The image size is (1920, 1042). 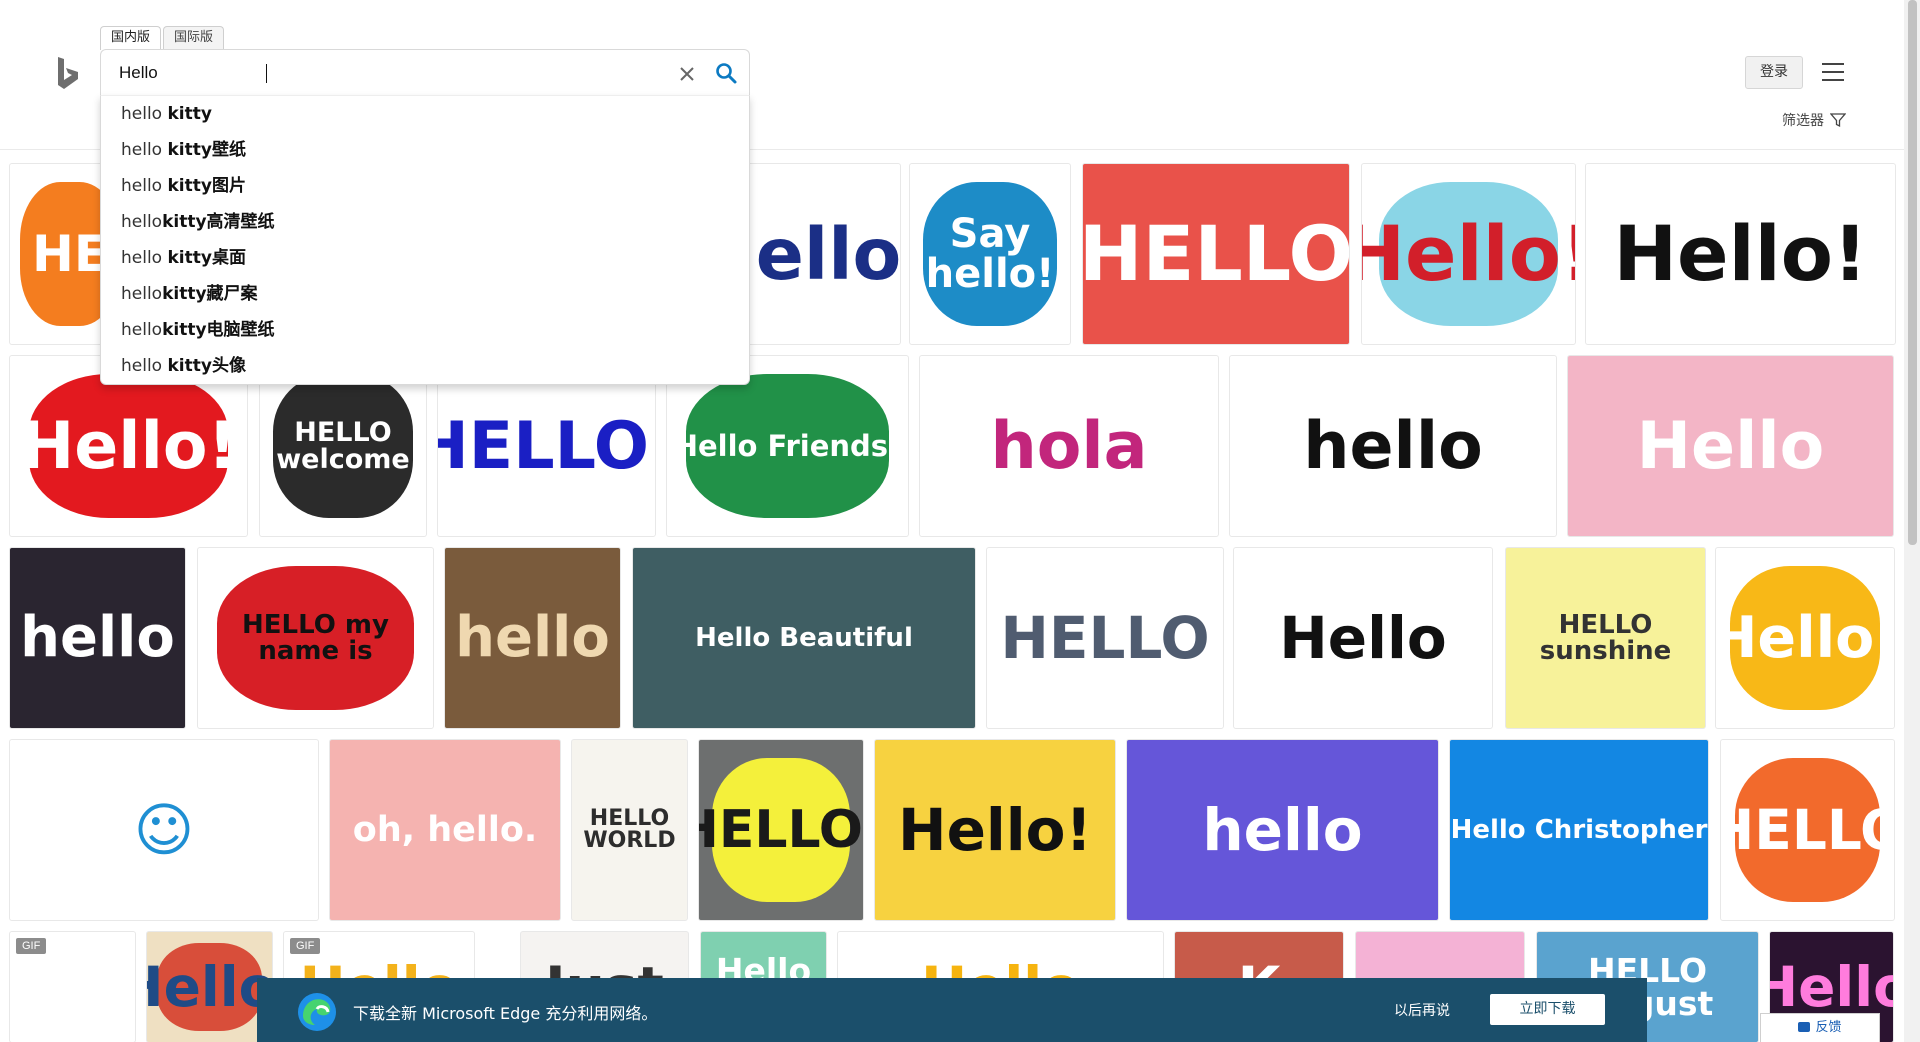 I want to click on search-box, so click(x=425, y=72).